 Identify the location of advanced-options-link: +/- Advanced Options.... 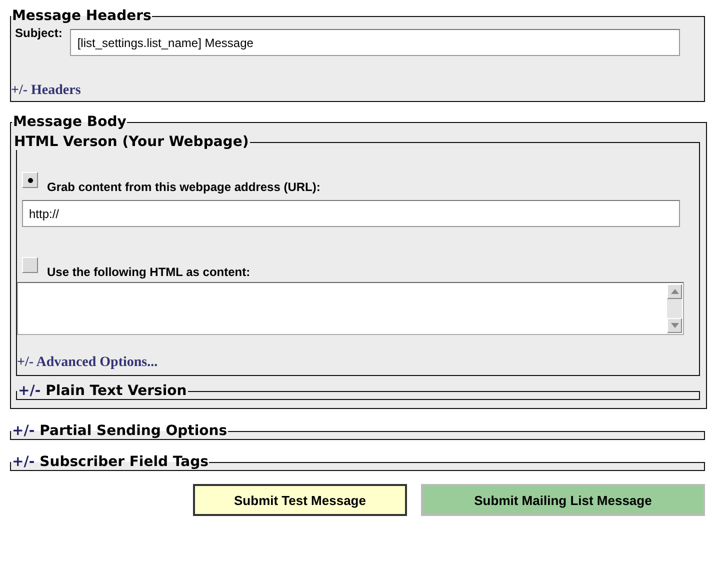
(350, 363).